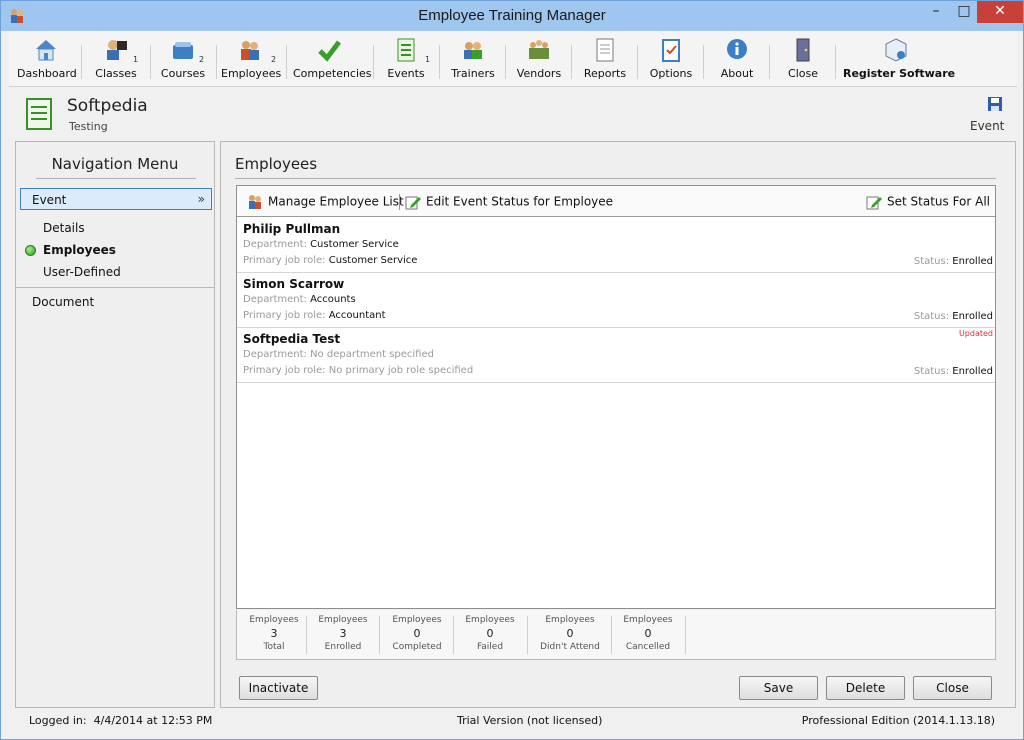 This screenshot has width=1024, height=740. Describe the element at coordinates (928, 202) in the screenshot. I see `set-status-for-all-button: Set Status For All` at that location.